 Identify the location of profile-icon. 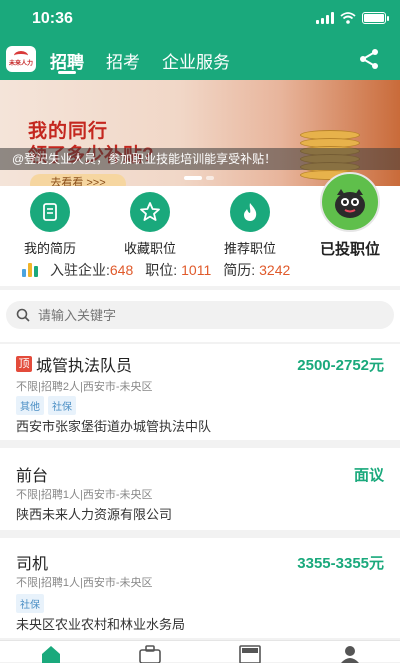
(350, 654).